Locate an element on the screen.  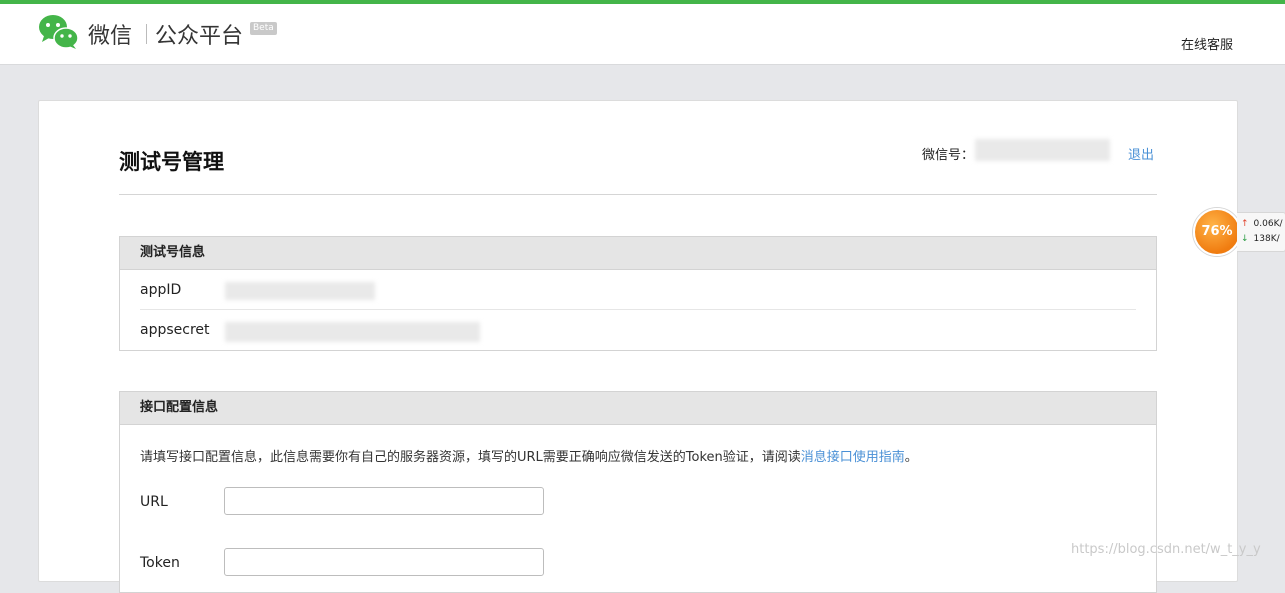
wechat-account-label: 微信号： is located at coordinates (948, 155).